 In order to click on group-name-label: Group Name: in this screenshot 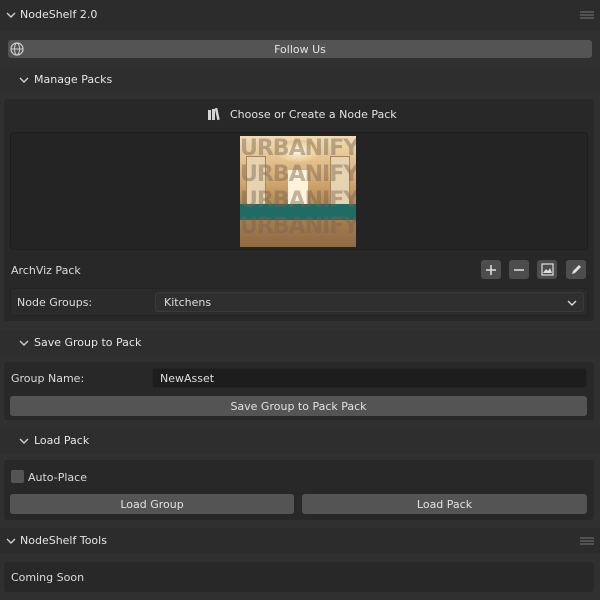, I will do `click(48, 378)`.